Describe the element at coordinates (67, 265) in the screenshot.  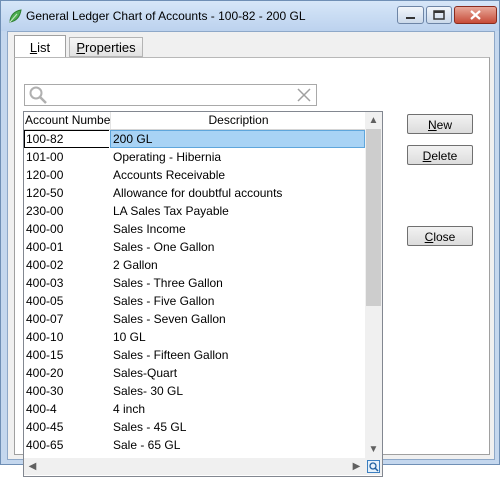
I see `cell-account-number: 400-02` at that location.